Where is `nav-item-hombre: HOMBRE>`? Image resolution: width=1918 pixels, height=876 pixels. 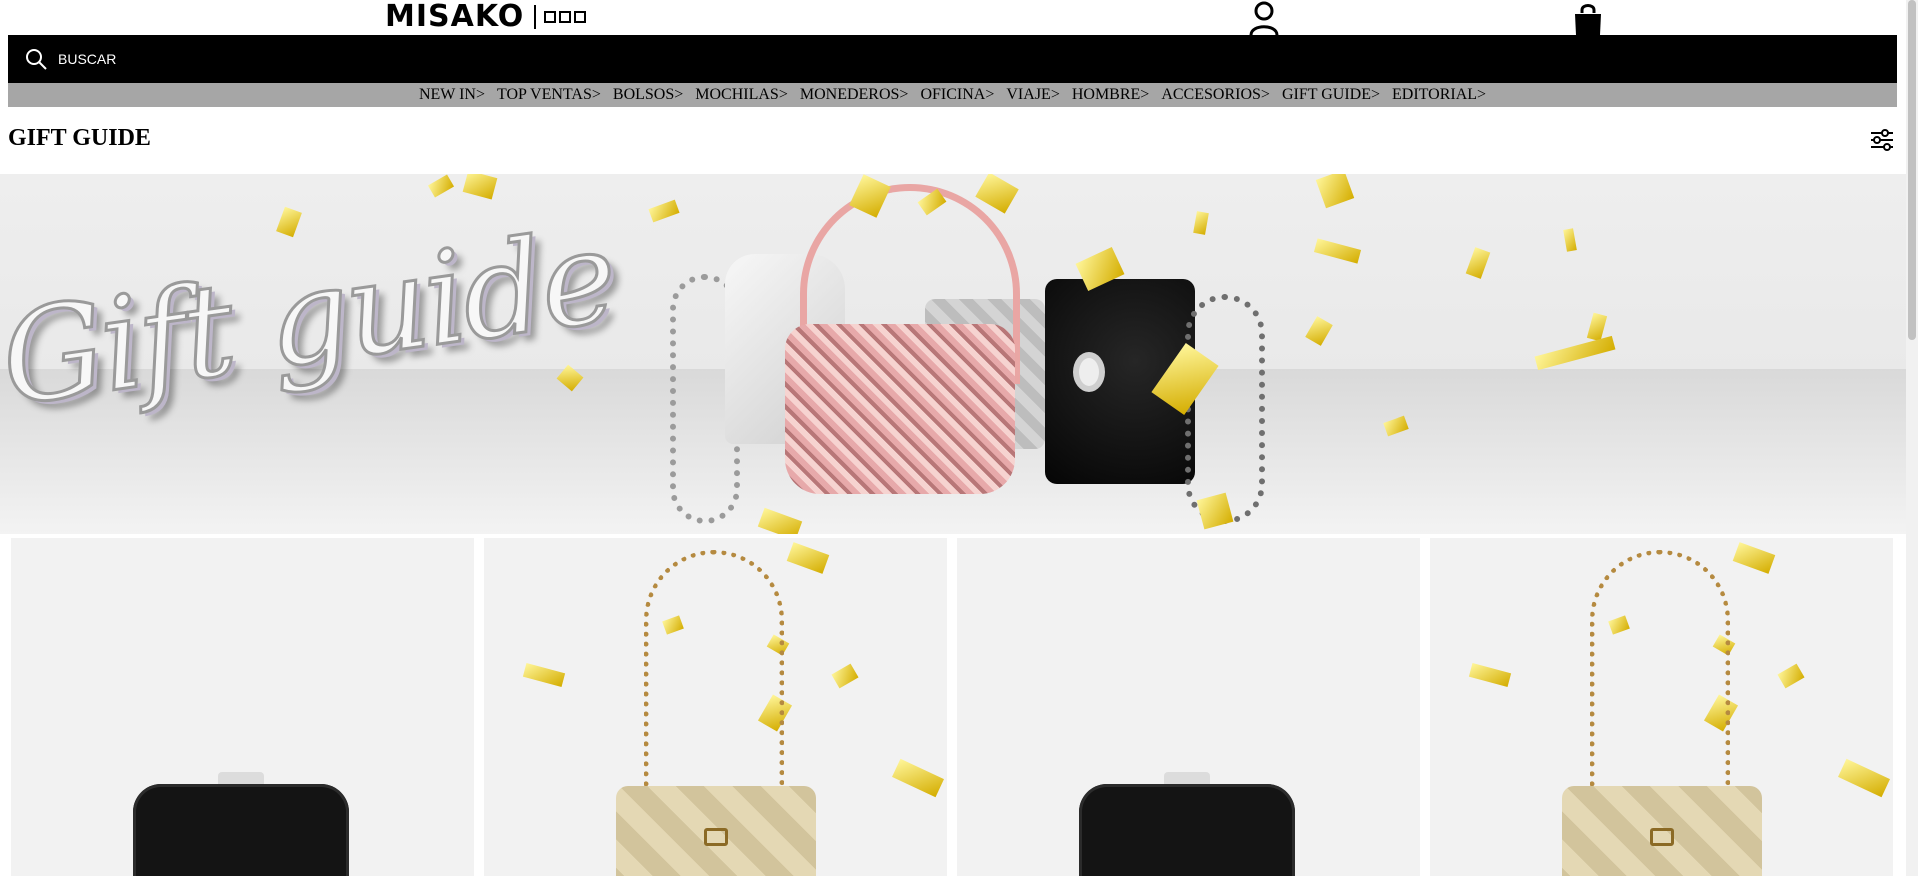
nav-item-hombre: HOMBRE> is located at coordinates (1110, 95).